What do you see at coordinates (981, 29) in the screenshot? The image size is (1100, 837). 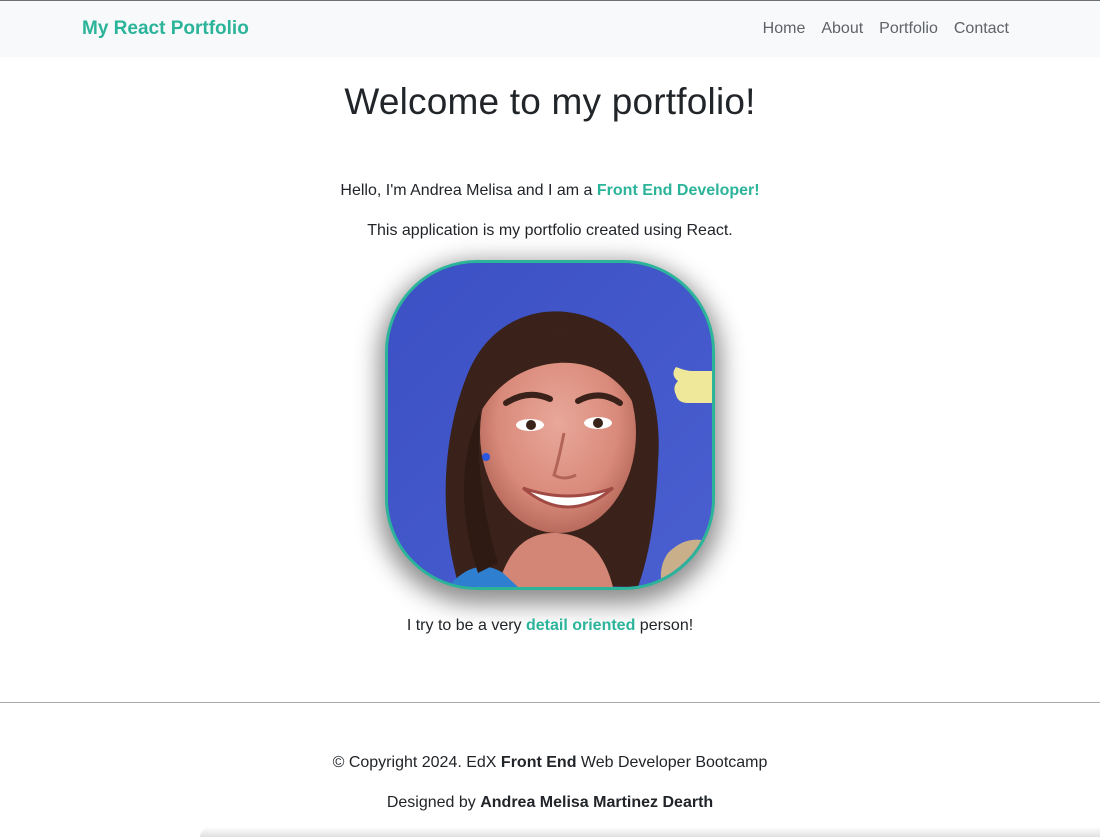 I see `nav-link-contact: Contact` at bounding box center [981, 29].